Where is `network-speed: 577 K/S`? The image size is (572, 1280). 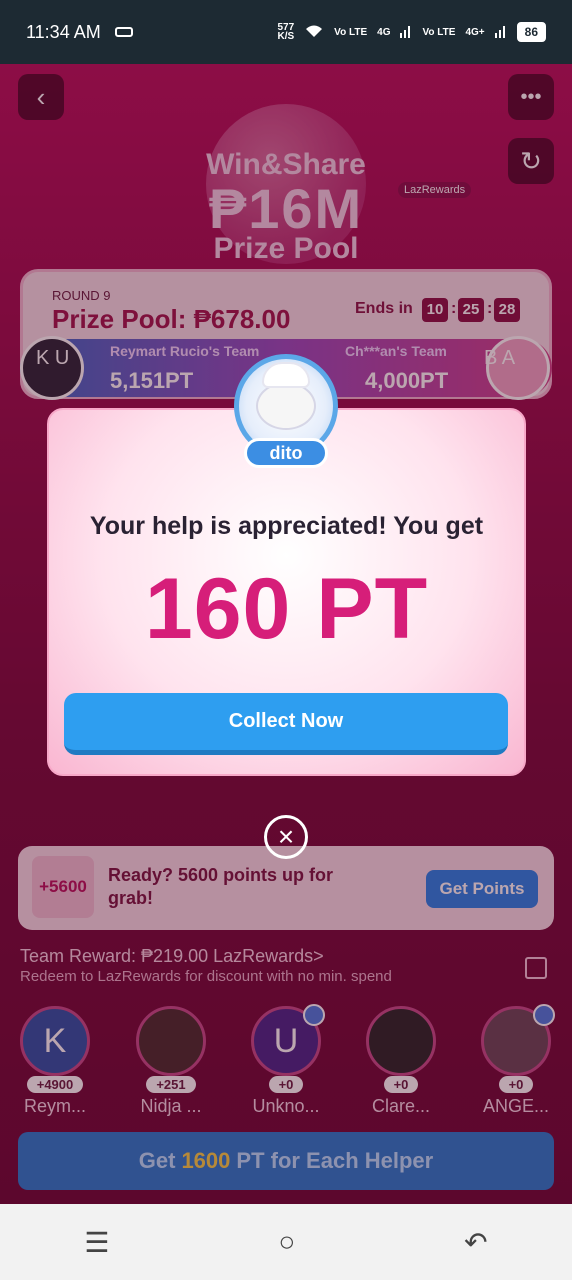 network-speed: 577 K/S is located at coordinates (286, 32).